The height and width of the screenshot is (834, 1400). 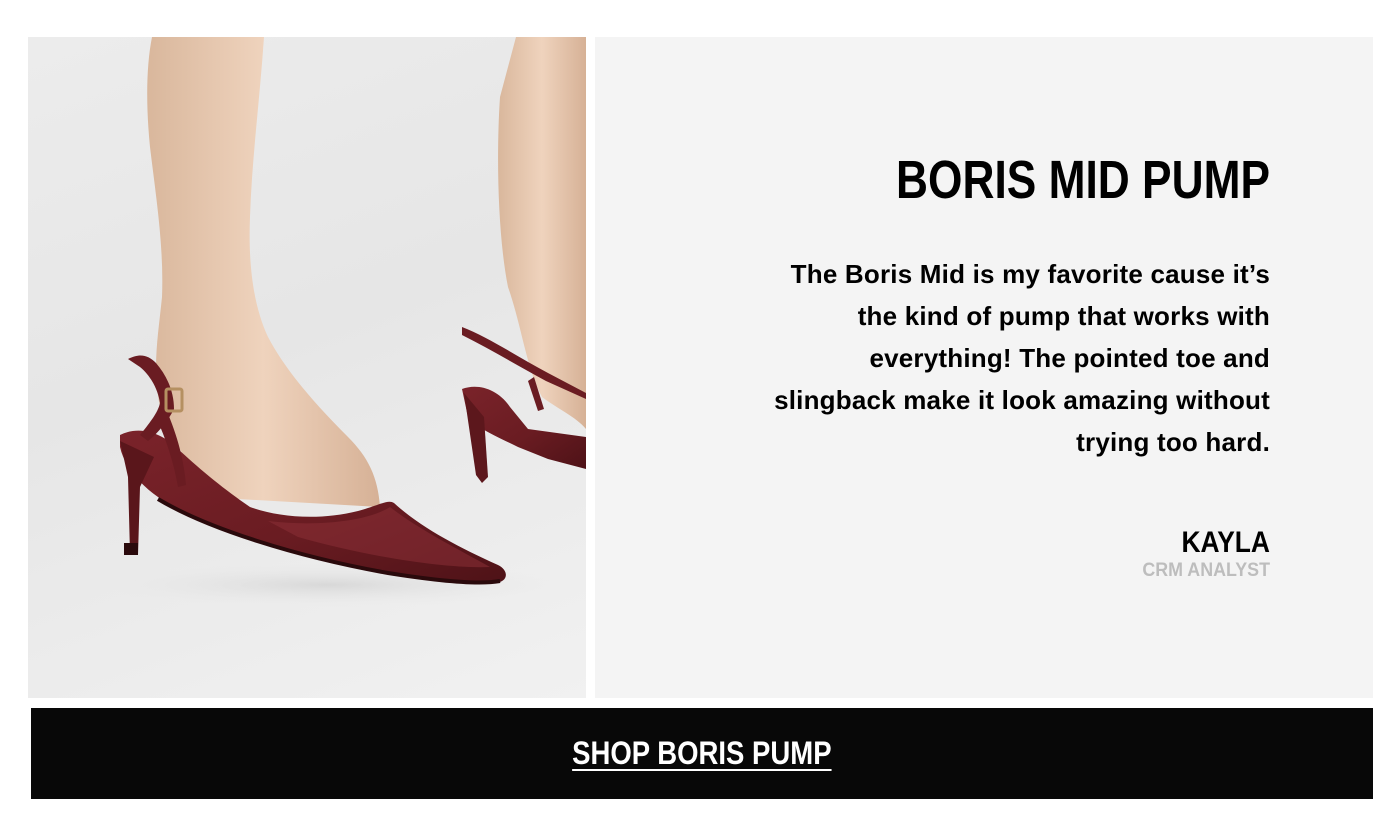 What do you see at coordinates (1206, 570) in the screenshot?
I see `author-role: CRM ANALYST` at bounding box center [1206, 570].